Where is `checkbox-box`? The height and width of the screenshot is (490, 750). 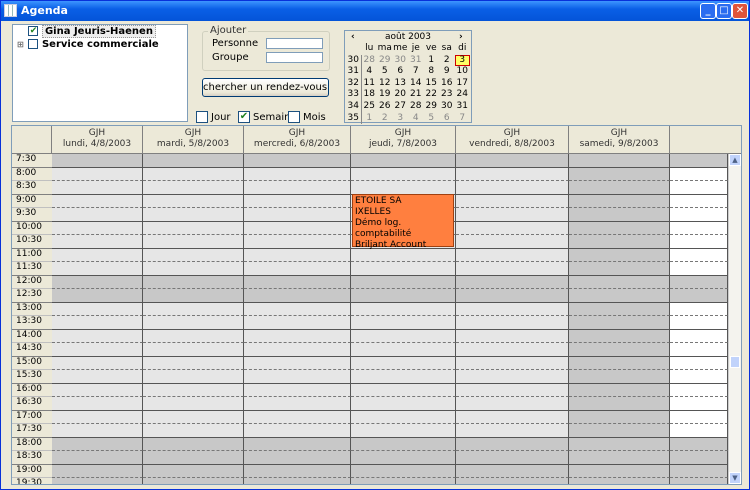 checkbox-box is located at coordinates (202, 117).